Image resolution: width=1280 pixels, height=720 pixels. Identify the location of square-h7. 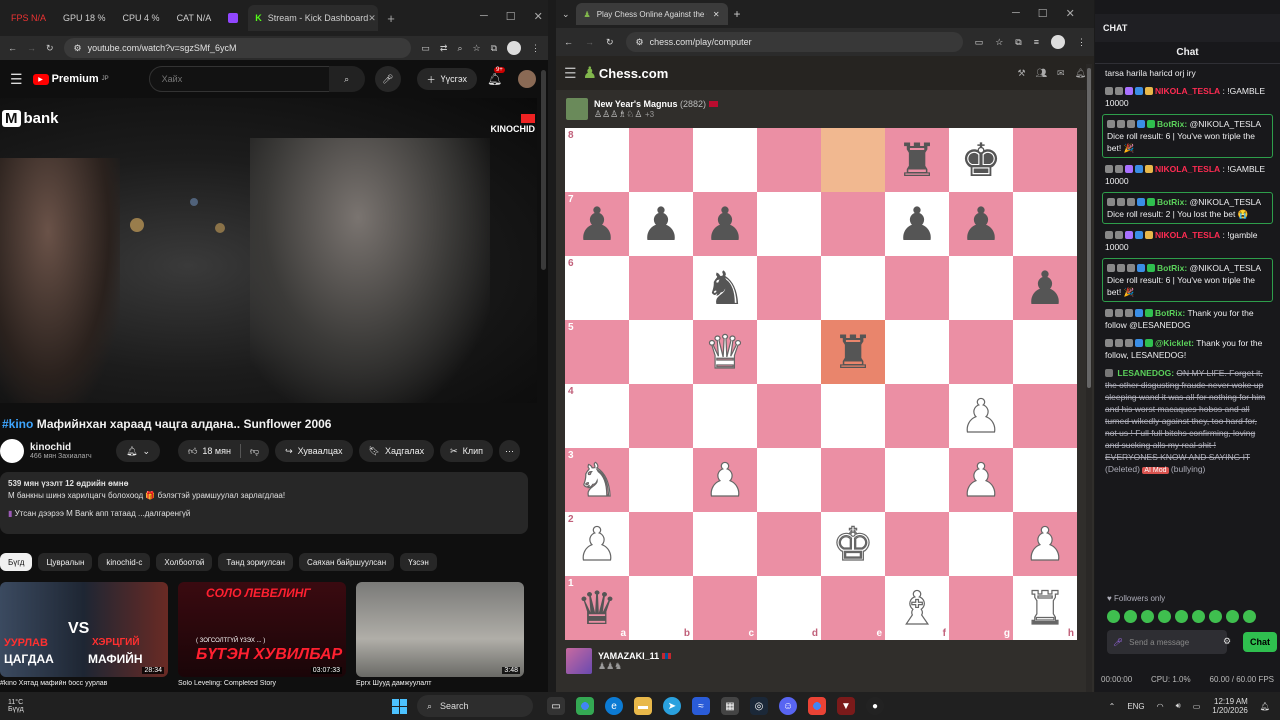
(1045, 224).